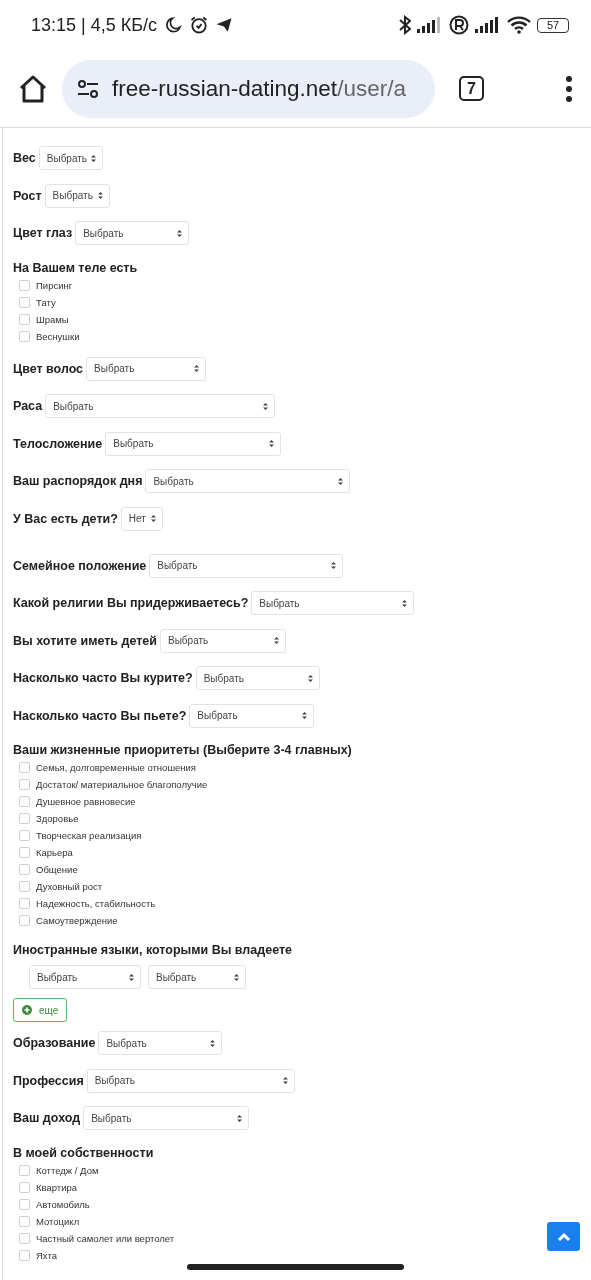  Describe the element at coordinates (199, 25) in the screenshot. I see `alarm-icon` at that location.